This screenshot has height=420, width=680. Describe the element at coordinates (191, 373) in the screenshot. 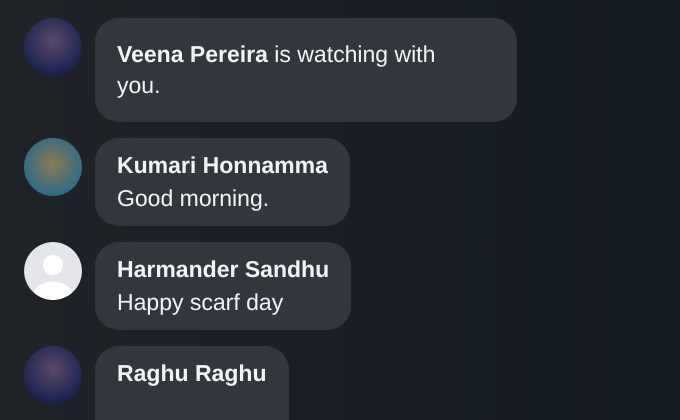

I see `author-name: Raghu Raghu` at that location.